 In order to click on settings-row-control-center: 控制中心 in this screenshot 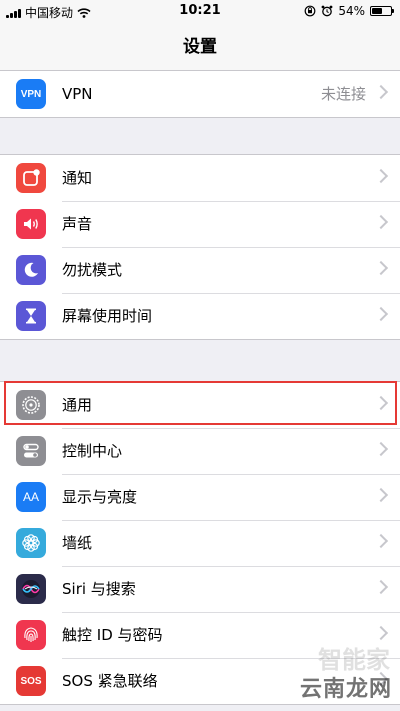, I will do `click(200, 451)`.